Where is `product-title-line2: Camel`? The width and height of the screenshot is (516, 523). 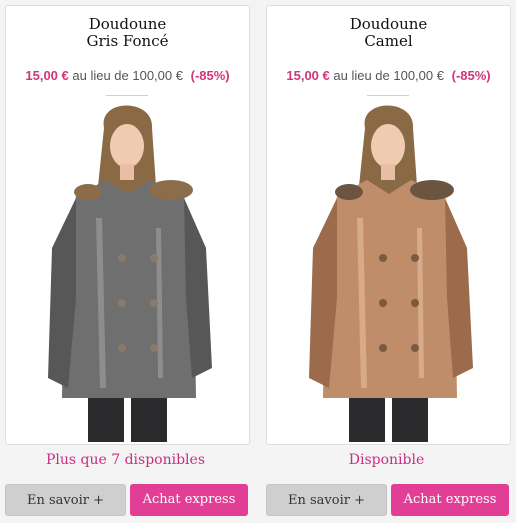 product-title-line2: Camel is located at coordinates (388, 41).